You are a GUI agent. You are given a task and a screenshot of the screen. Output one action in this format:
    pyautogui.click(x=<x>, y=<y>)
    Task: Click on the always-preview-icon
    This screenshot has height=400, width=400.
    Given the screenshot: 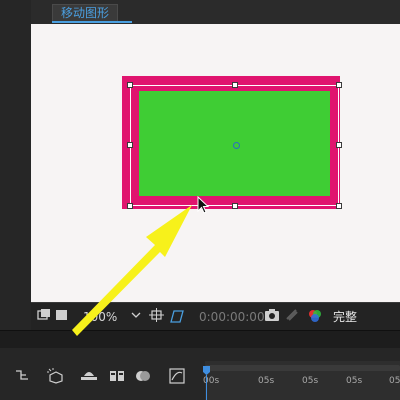 What is the action you would take?
    pyautogui.click(x=44, y=317)
    